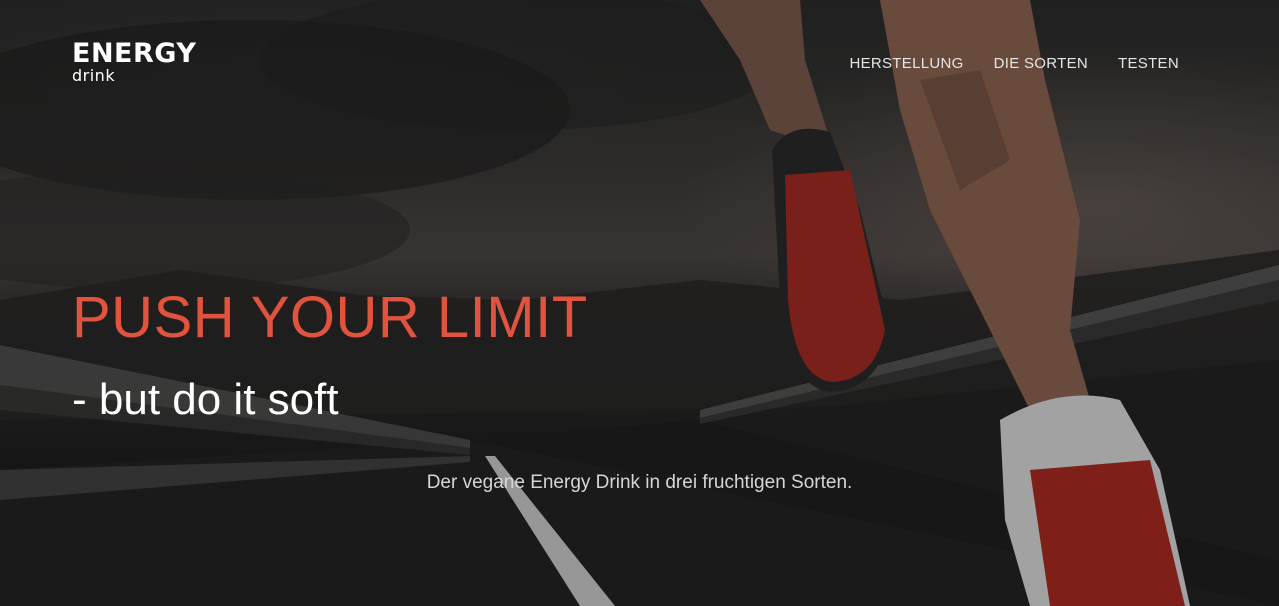 This screenshot has height=606, width=1279. I want to click on main-nav: HERSTELLUNG DIE SORTEN TESTEN, so click(1014, 64).